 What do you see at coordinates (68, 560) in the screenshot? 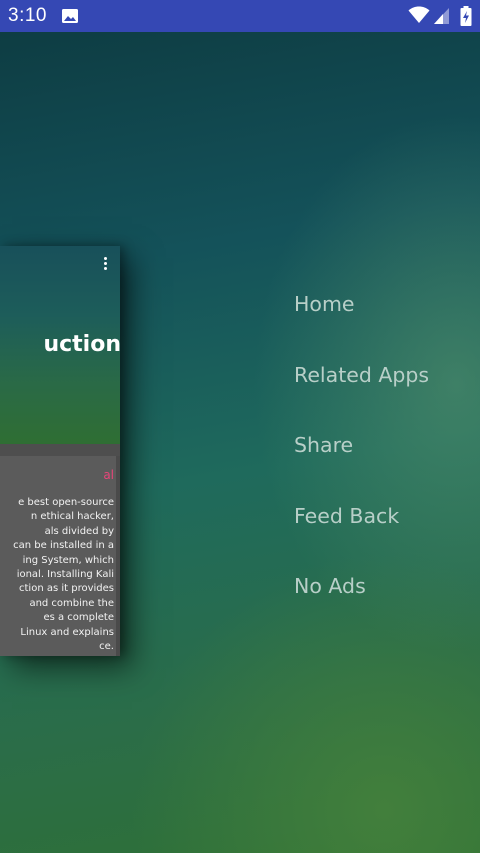
I see `body-line: ing System, which` at bounding box center [68, 560].